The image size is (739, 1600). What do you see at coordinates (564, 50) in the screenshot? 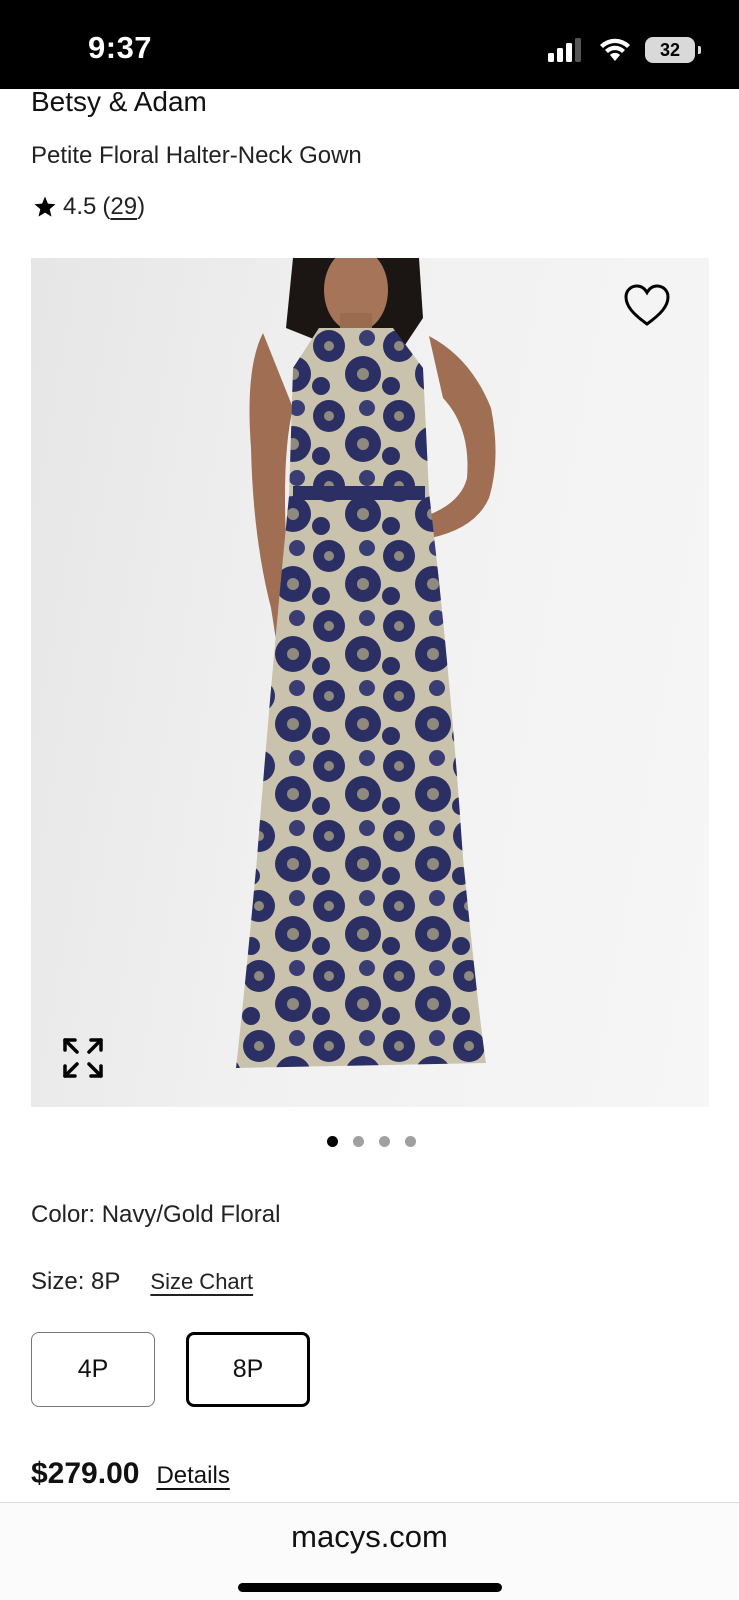
I see `cellular-signal-icon` at bounding box center [564, 50].